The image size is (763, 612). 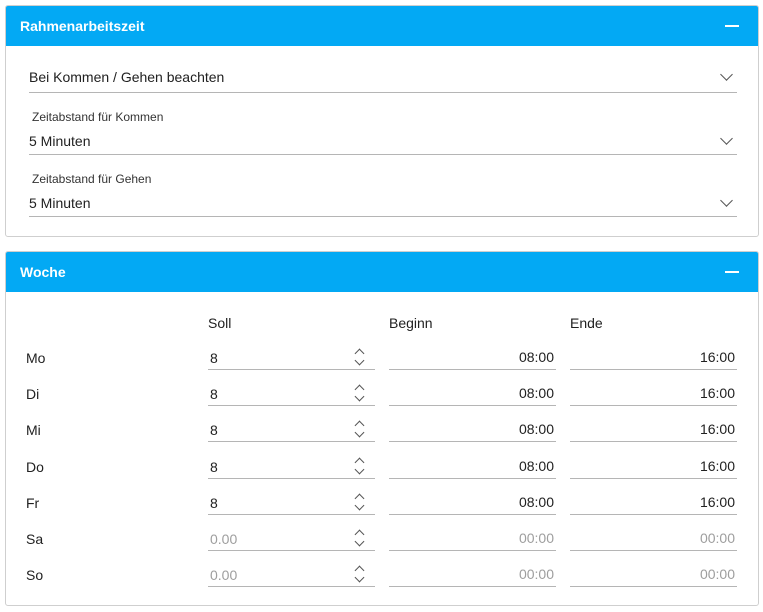 What do you see at coordinates (98, 117) in the screenshot?
I see `kommen-interval-label: Zeitabstand für Kommen` at bounding box center [98, 117].